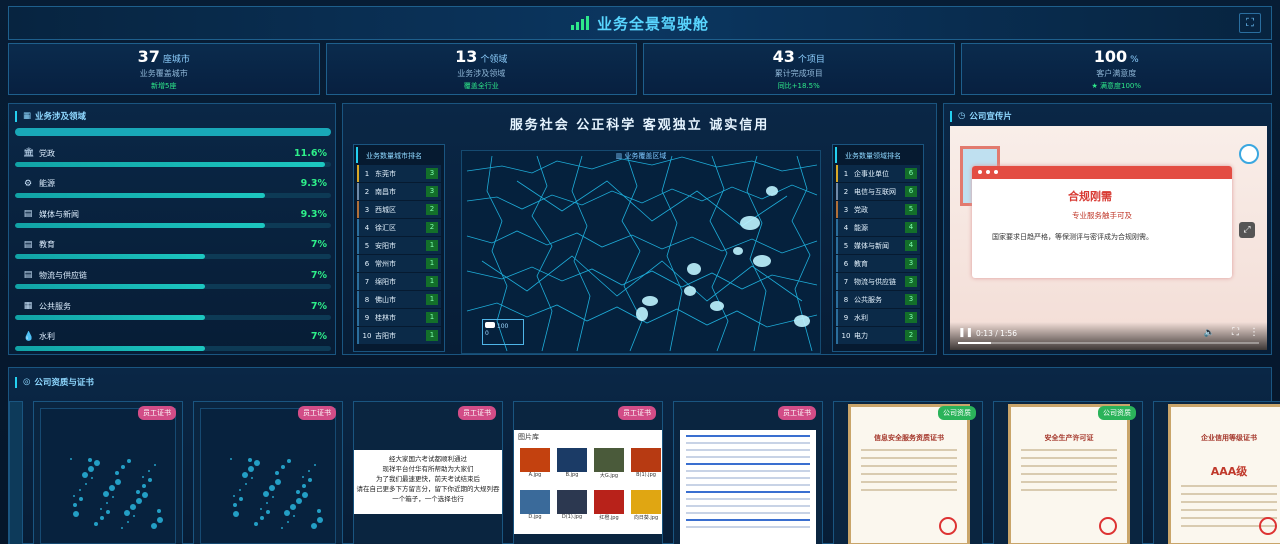 The width and height of the screenshot is (1280, 544). I want to click on rank-row: 9 水利 3, so click(878, 317).